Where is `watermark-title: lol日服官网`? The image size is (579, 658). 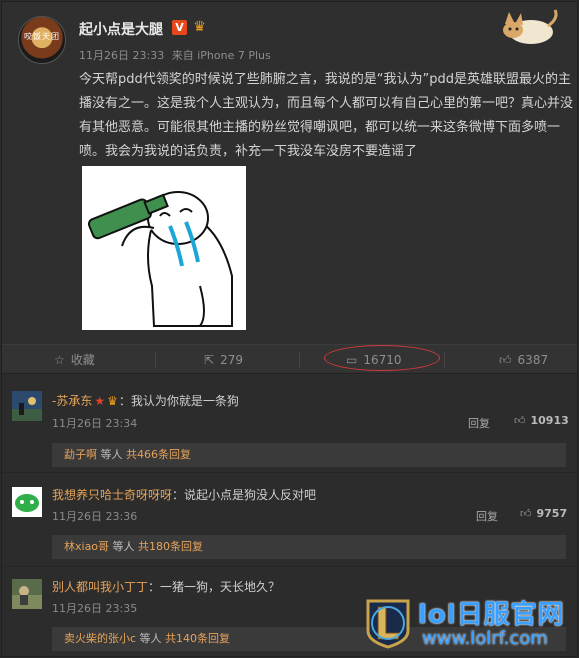 watermark-title: lol日服官网 is located at coordinates (491, 615).